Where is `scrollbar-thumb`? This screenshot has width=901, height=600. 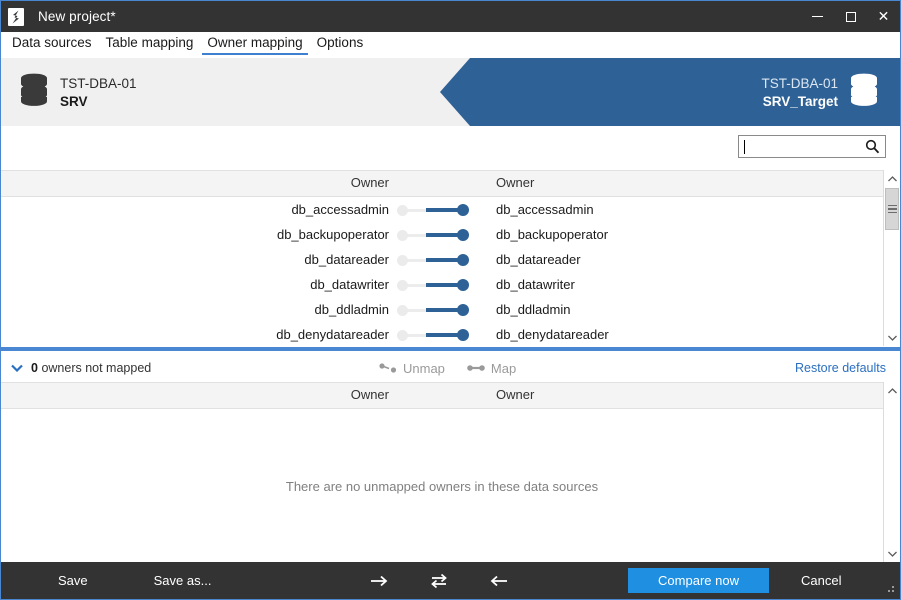
scrollbar-thumb is located at coordinates (892, 209).